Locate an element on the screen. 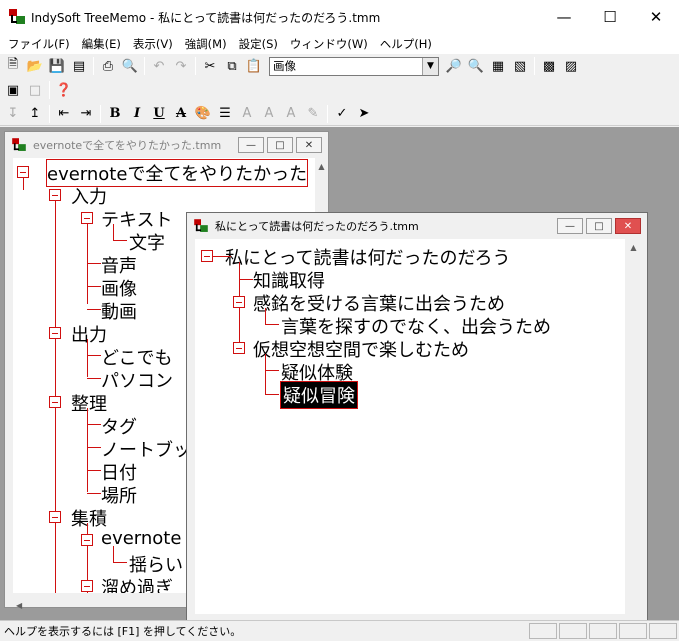 Image resolution: width=679 pixels, height=641 pixels. add-child-icon: □ is located at coordinates (35, 90).